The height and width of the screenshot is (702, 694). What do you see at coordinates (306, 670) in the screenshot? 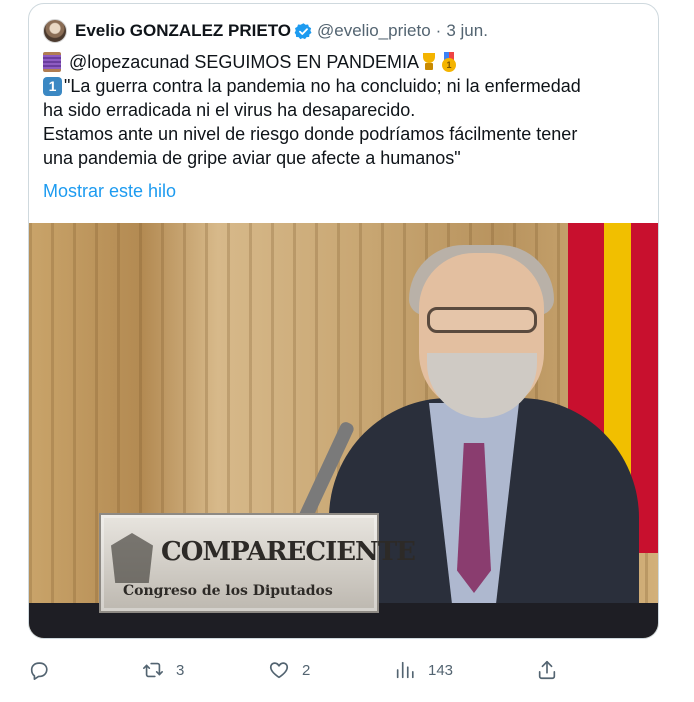
I see `like-count: 2` at bounding box center [306, 670].